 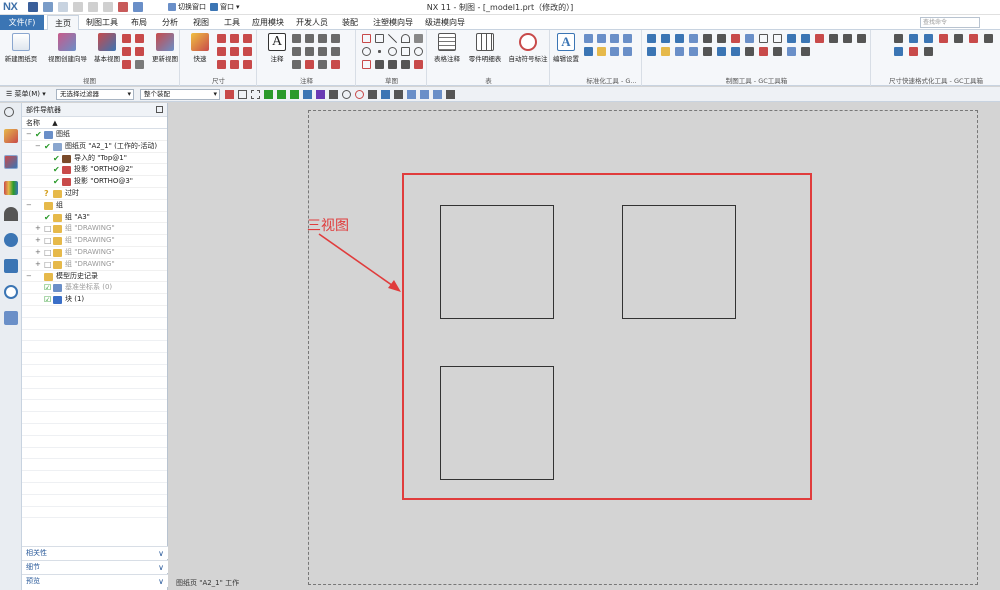 I want to click on trim-icon, so click(x=379, y=64).